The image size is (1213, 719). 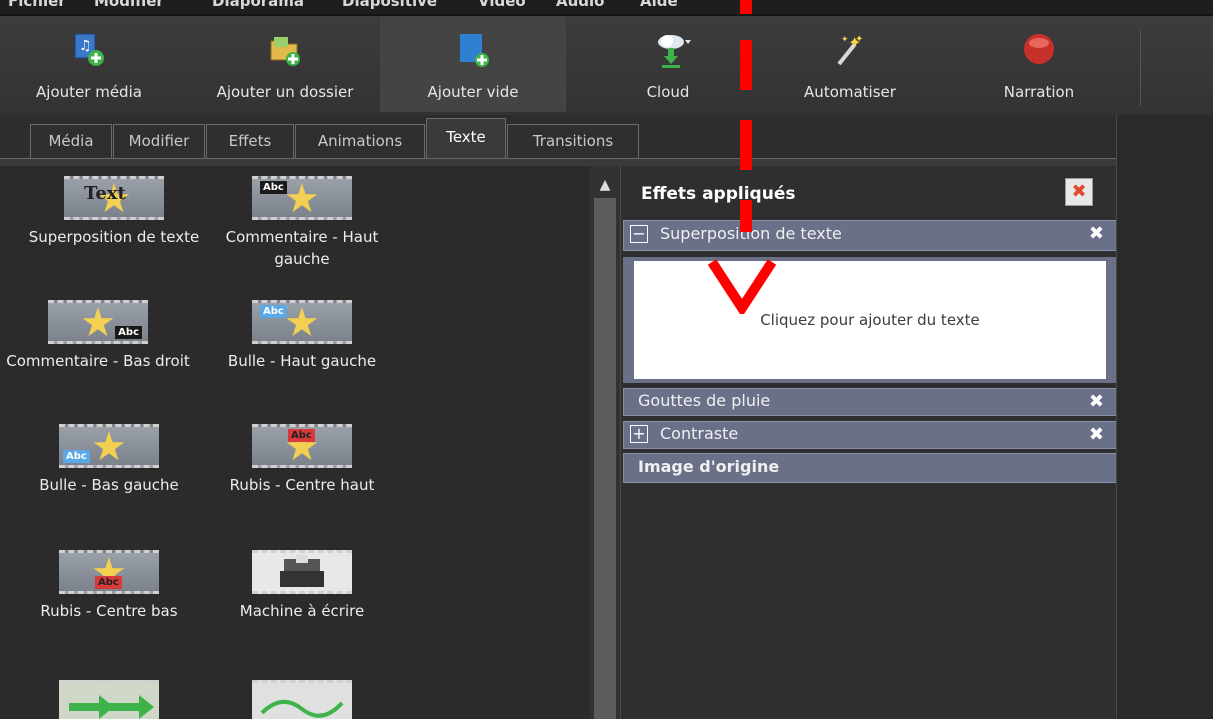 I want to click on automate-label: Automatiser, so click(x=850, y=92).